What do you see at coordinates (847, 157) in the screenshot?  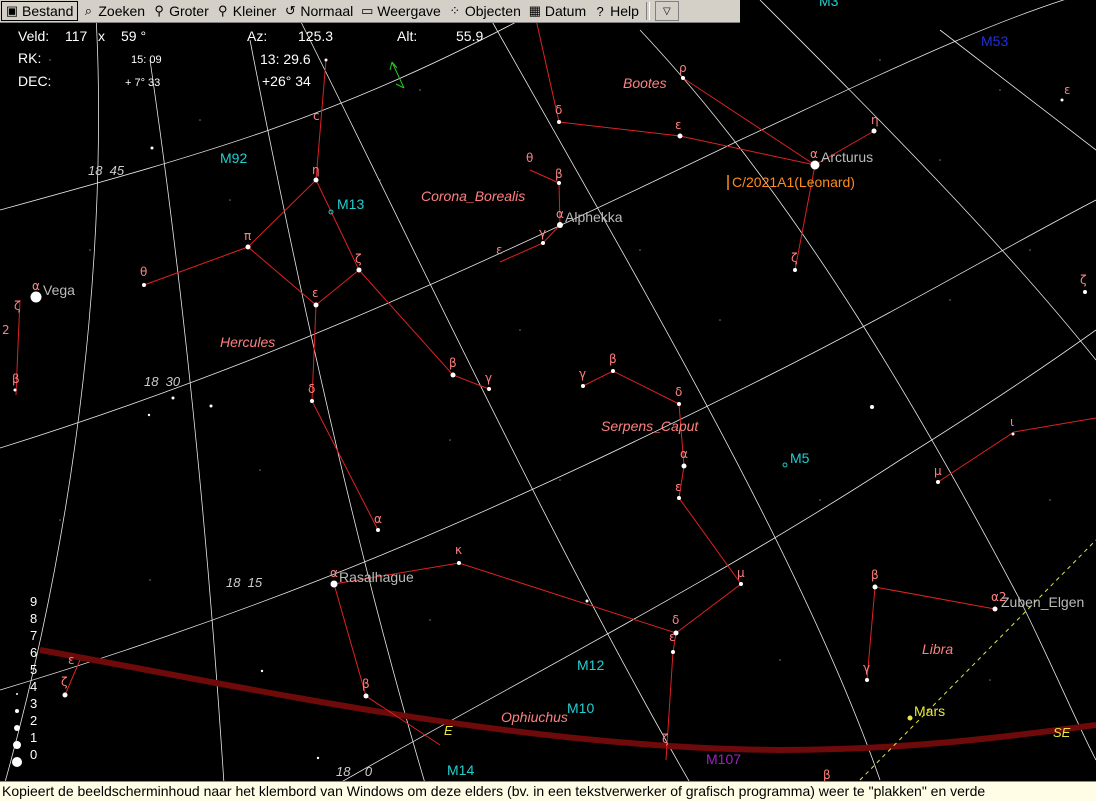 I see `star-arcturus: Arcturus` at bounding box center [847, 157].